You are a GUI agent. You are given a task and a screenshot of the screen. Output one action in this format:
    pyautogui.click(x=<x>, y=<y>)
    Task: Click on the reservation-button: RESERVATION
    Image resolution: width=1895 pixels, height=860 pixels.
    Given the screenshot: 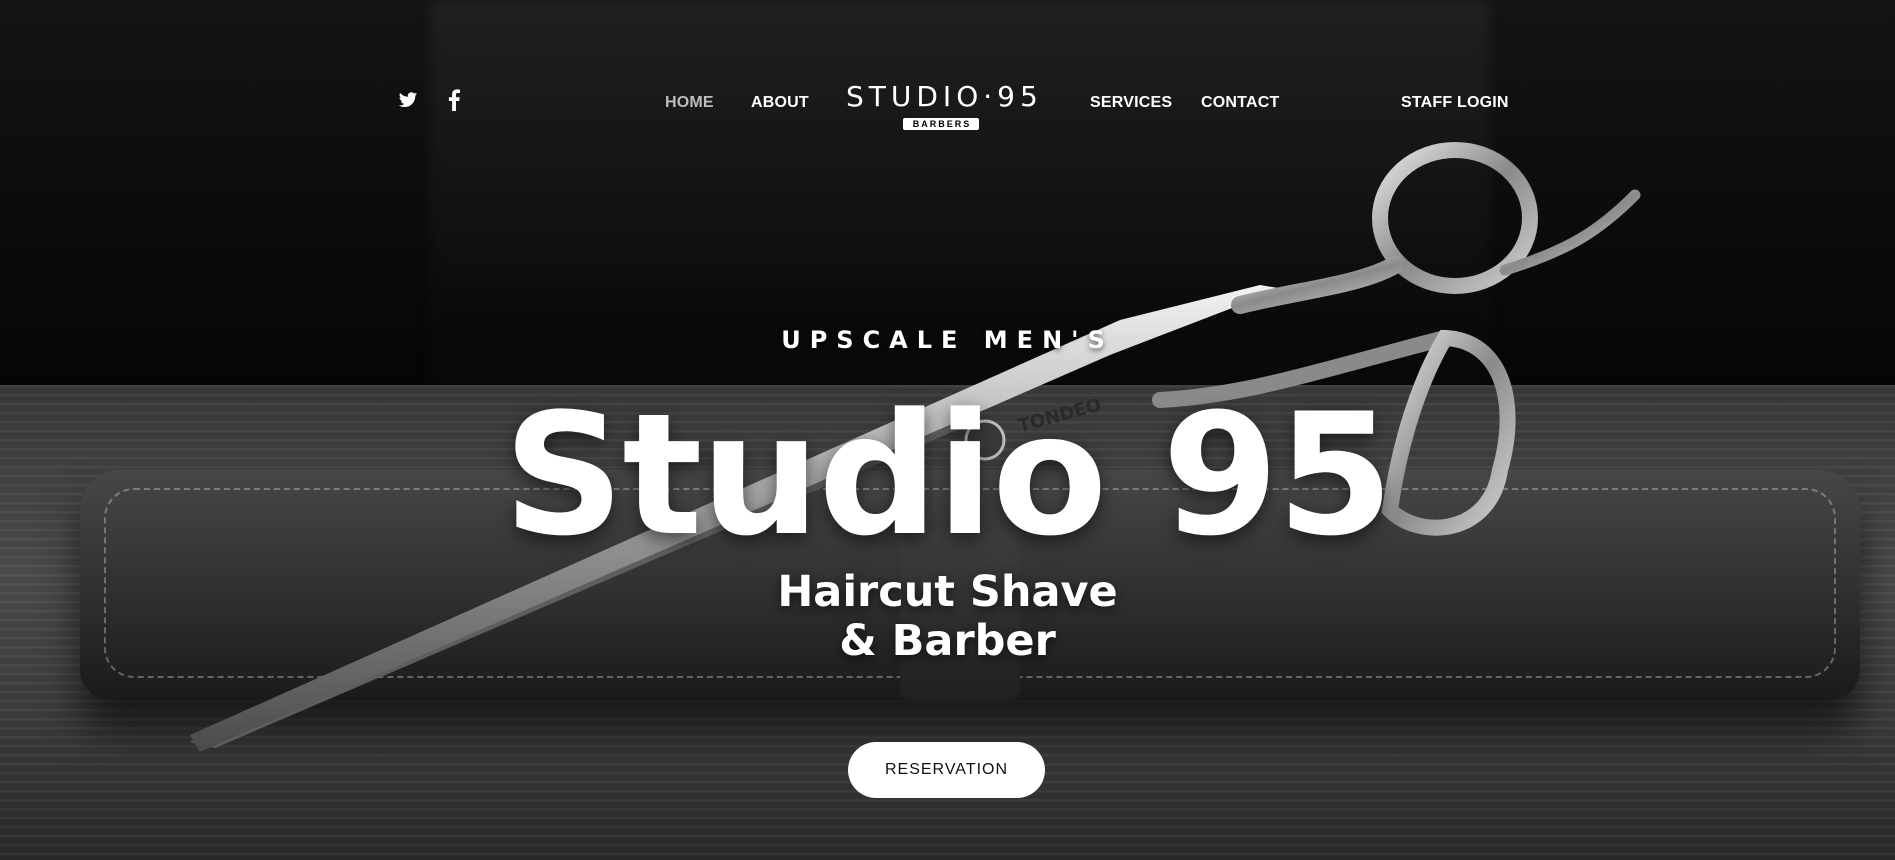 What is the action you would take?
    pyautogui.click(x=946, y=770)
    